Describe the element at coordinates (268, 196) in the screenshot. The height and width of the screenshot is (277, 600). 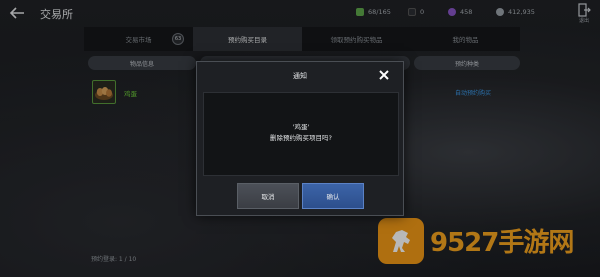
I see `cancel-button: 取消` at that location.